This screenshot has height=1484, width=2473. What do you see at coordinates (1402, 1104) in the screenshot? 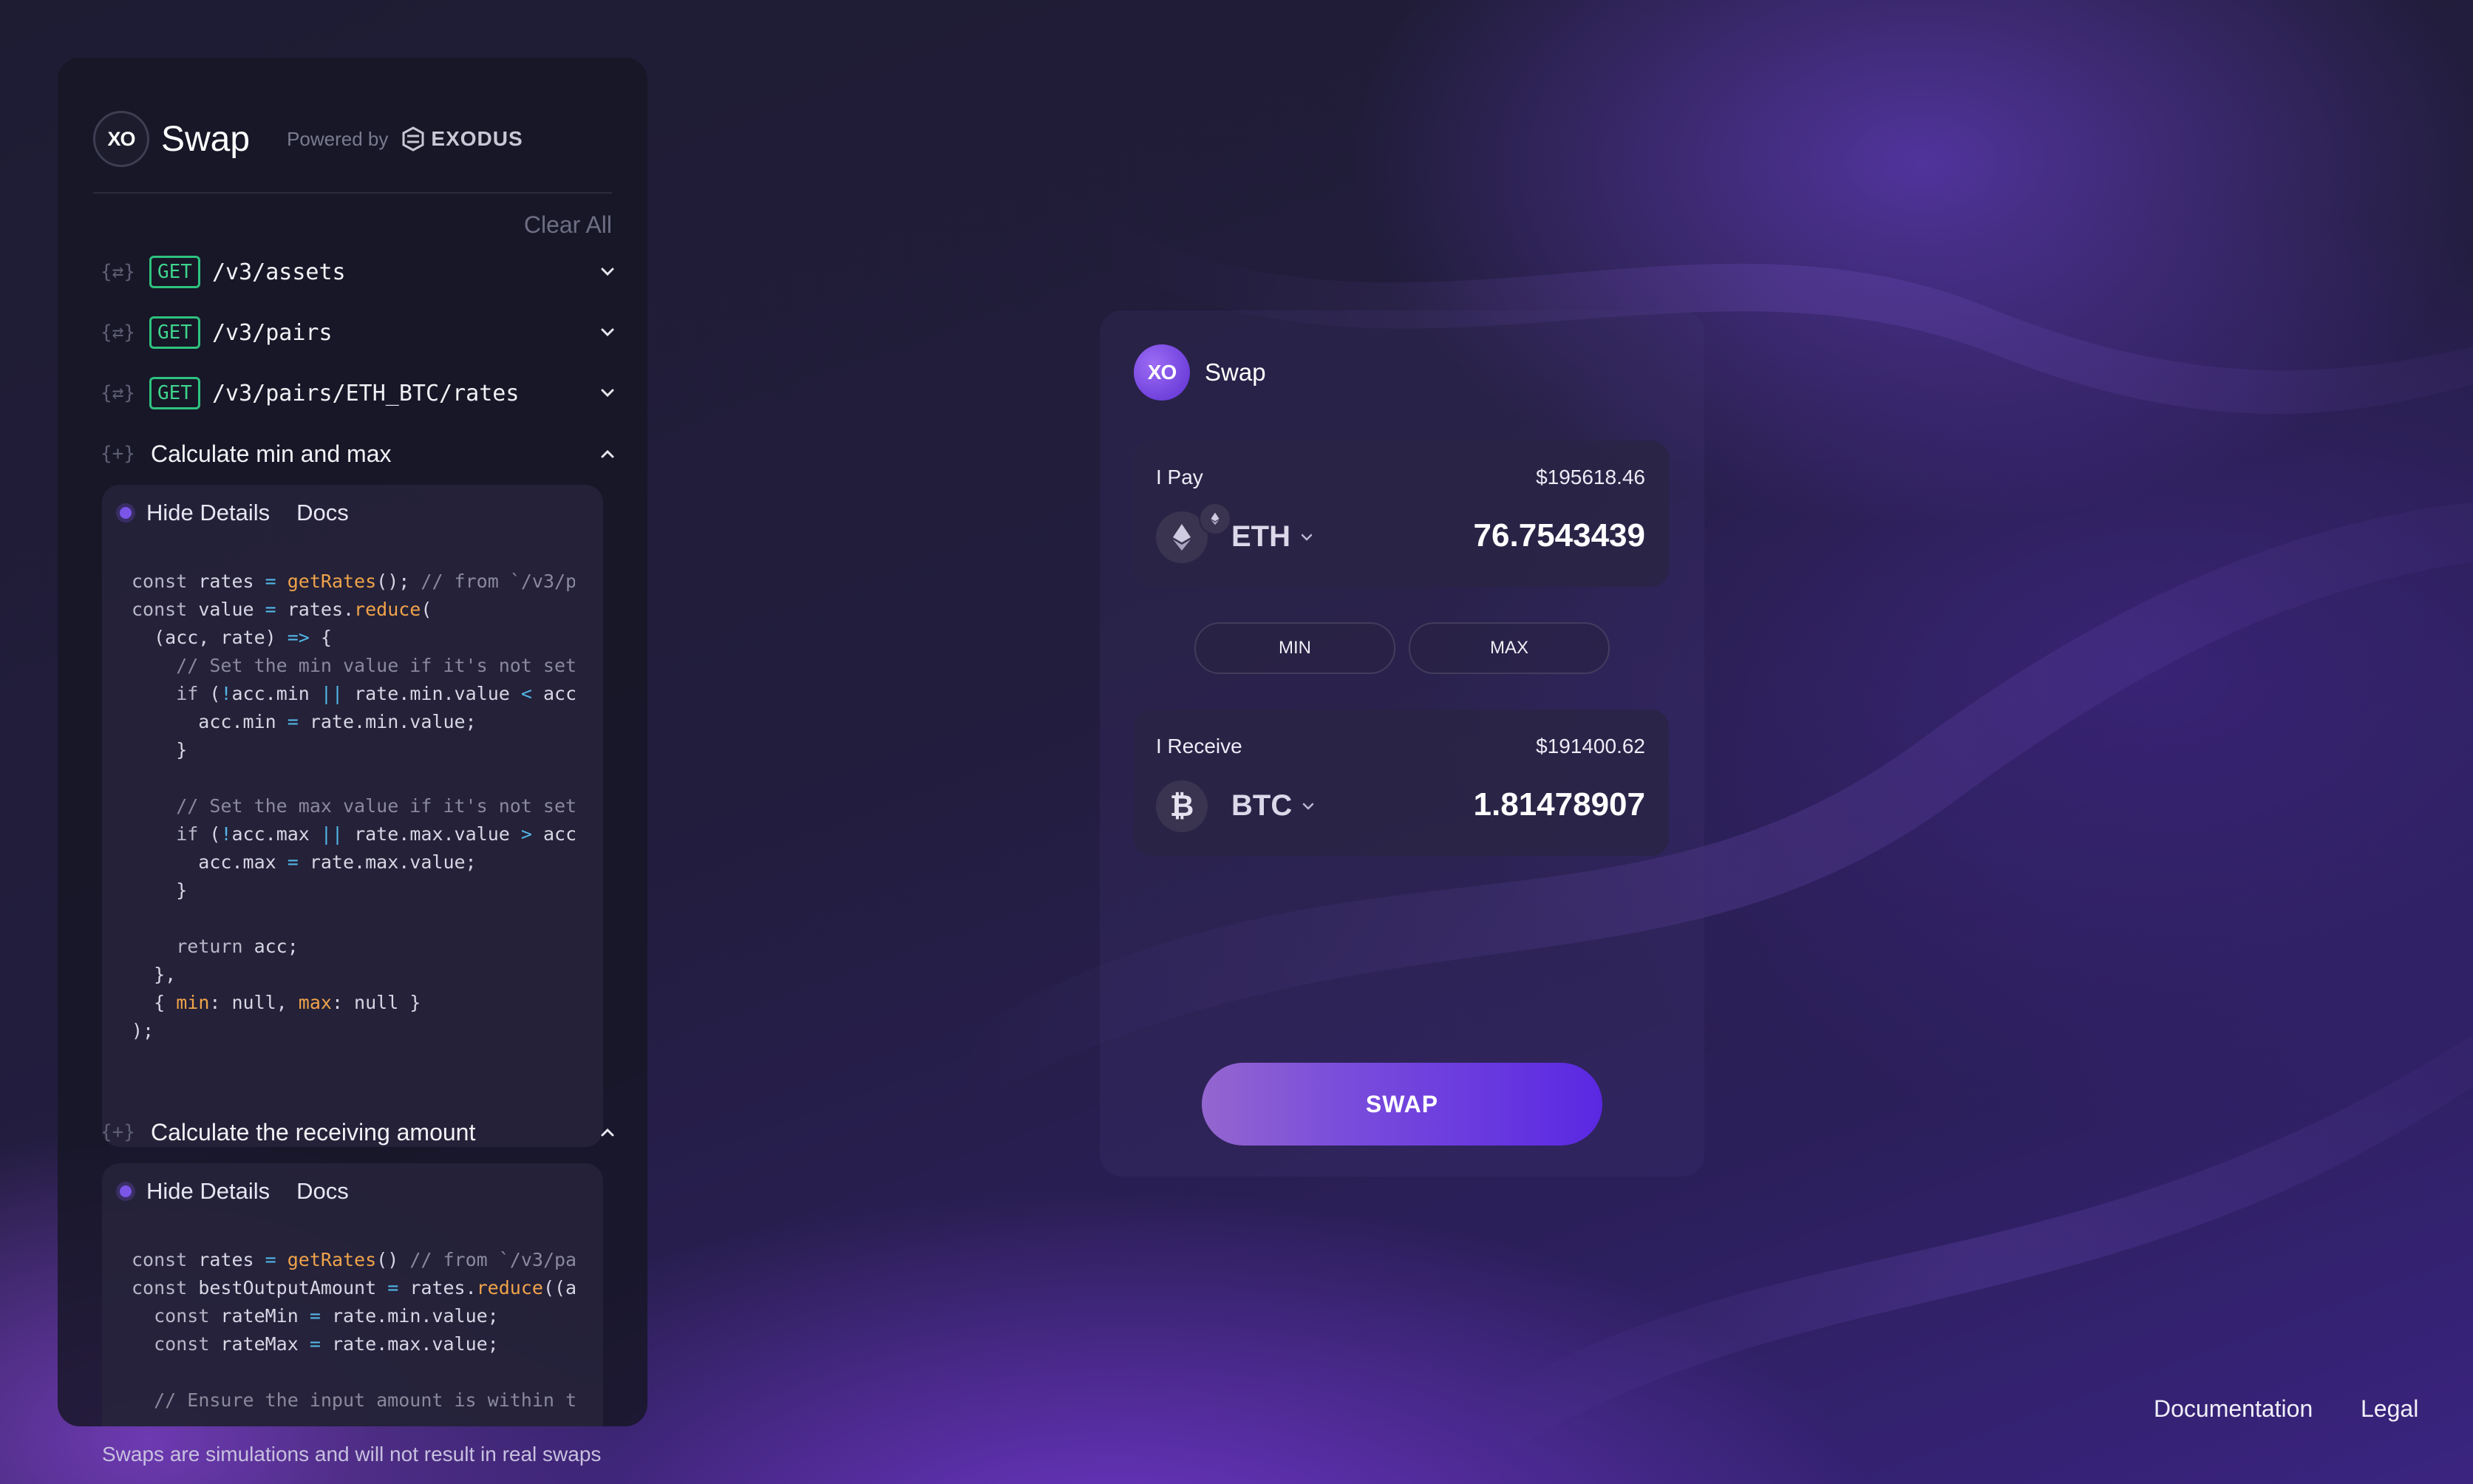
I see `swap-button: SWAP` at bounding box center [1402, 1104].